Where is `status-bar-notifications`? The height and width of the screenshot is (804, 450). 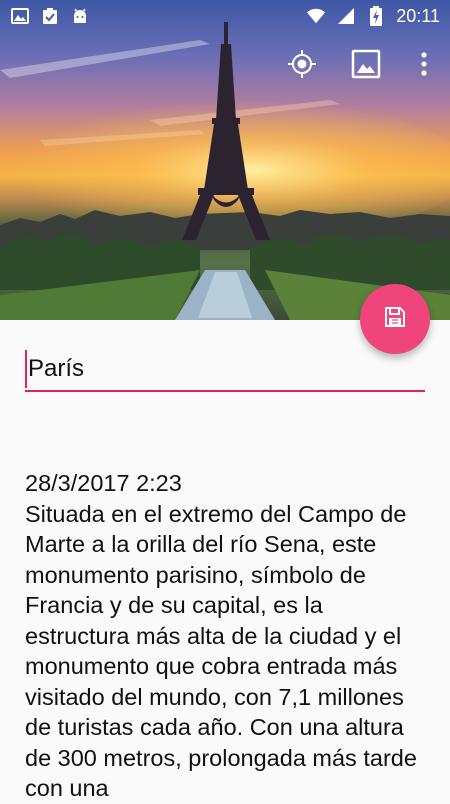 status-bar-notifications is located at coordinates (50, 16).